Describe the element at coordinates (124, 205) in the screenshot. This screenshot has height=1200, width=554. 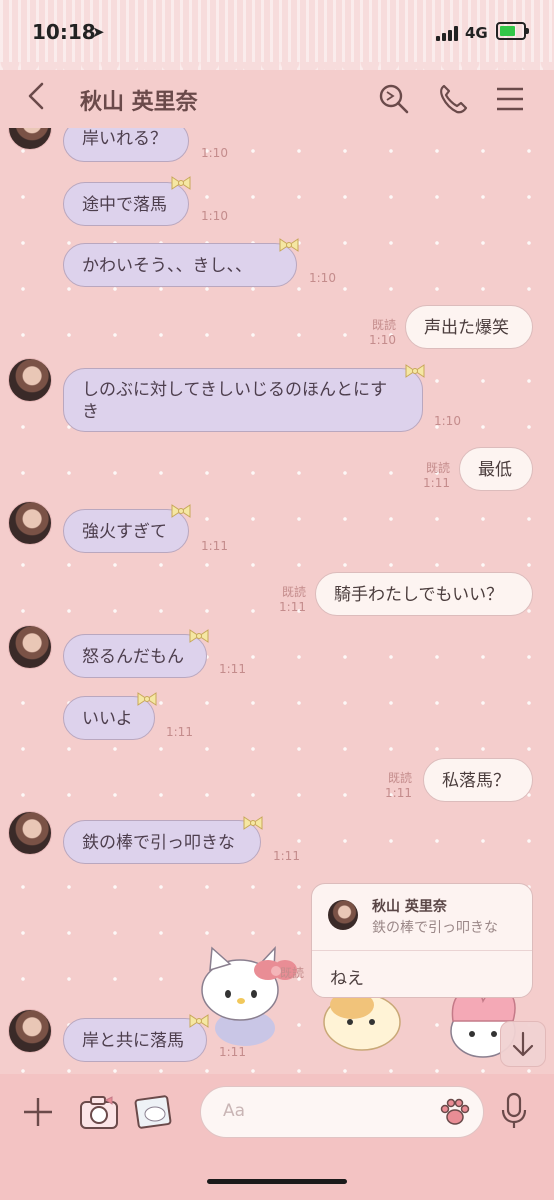
I see `message-text: 途中で落馬` at that location.